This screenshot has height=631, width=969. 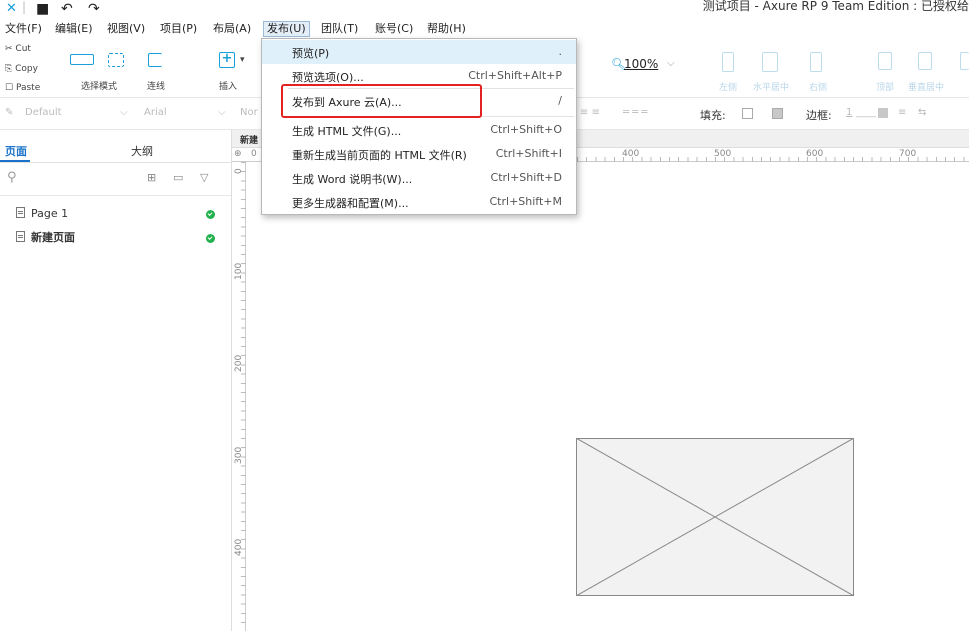 What do you see at coordinates (515, 75) in the screenshot?
I see `menu-item-shortcut: Ctrl+Shift+Alt+P` at bounding box center [515, 75].